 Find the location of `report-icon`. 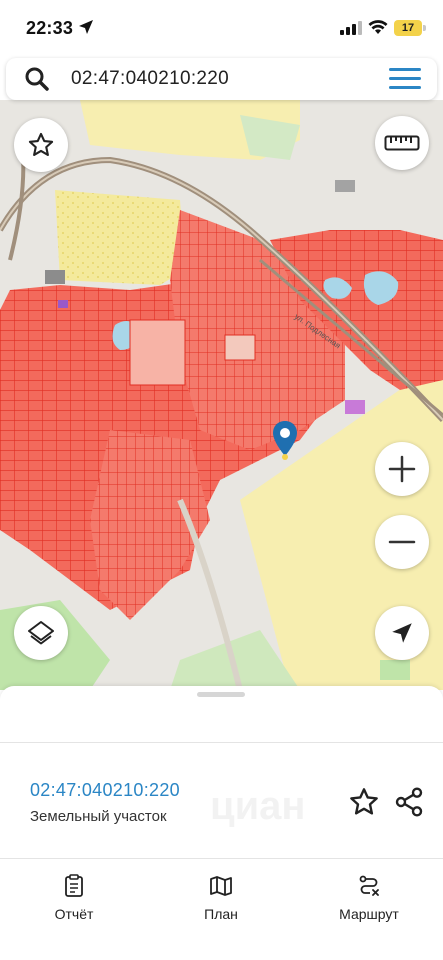

report-icon is located at coordinates (74, 885).